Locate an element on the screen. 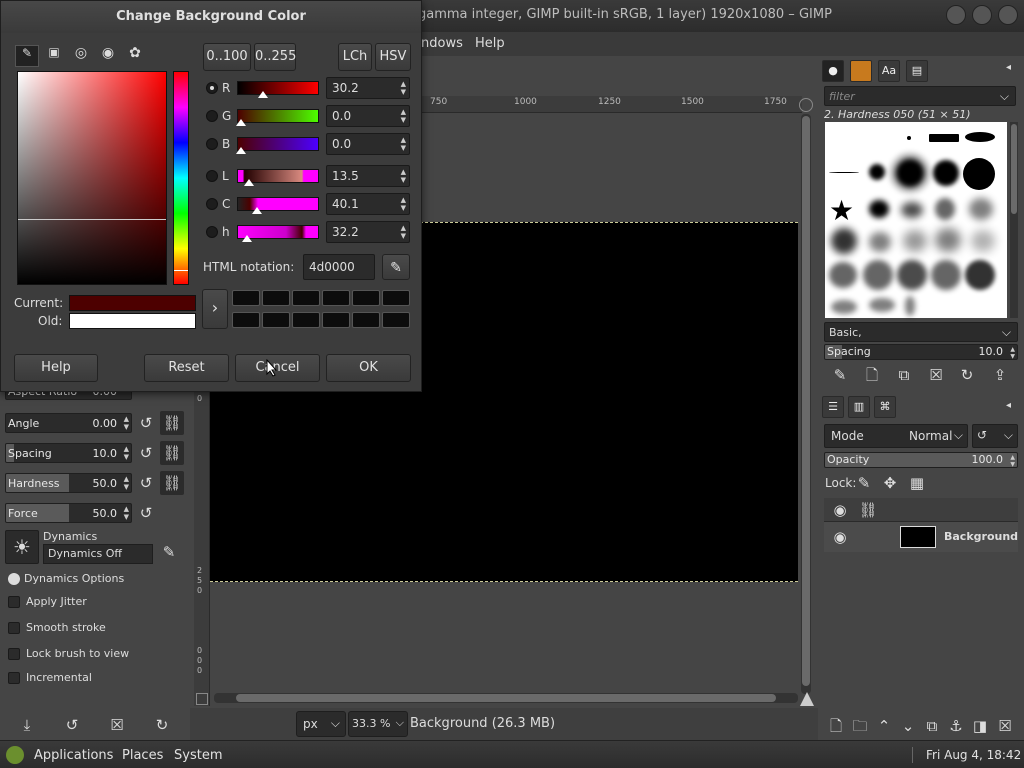  system-menu: System is located at coordinates (198, 755).